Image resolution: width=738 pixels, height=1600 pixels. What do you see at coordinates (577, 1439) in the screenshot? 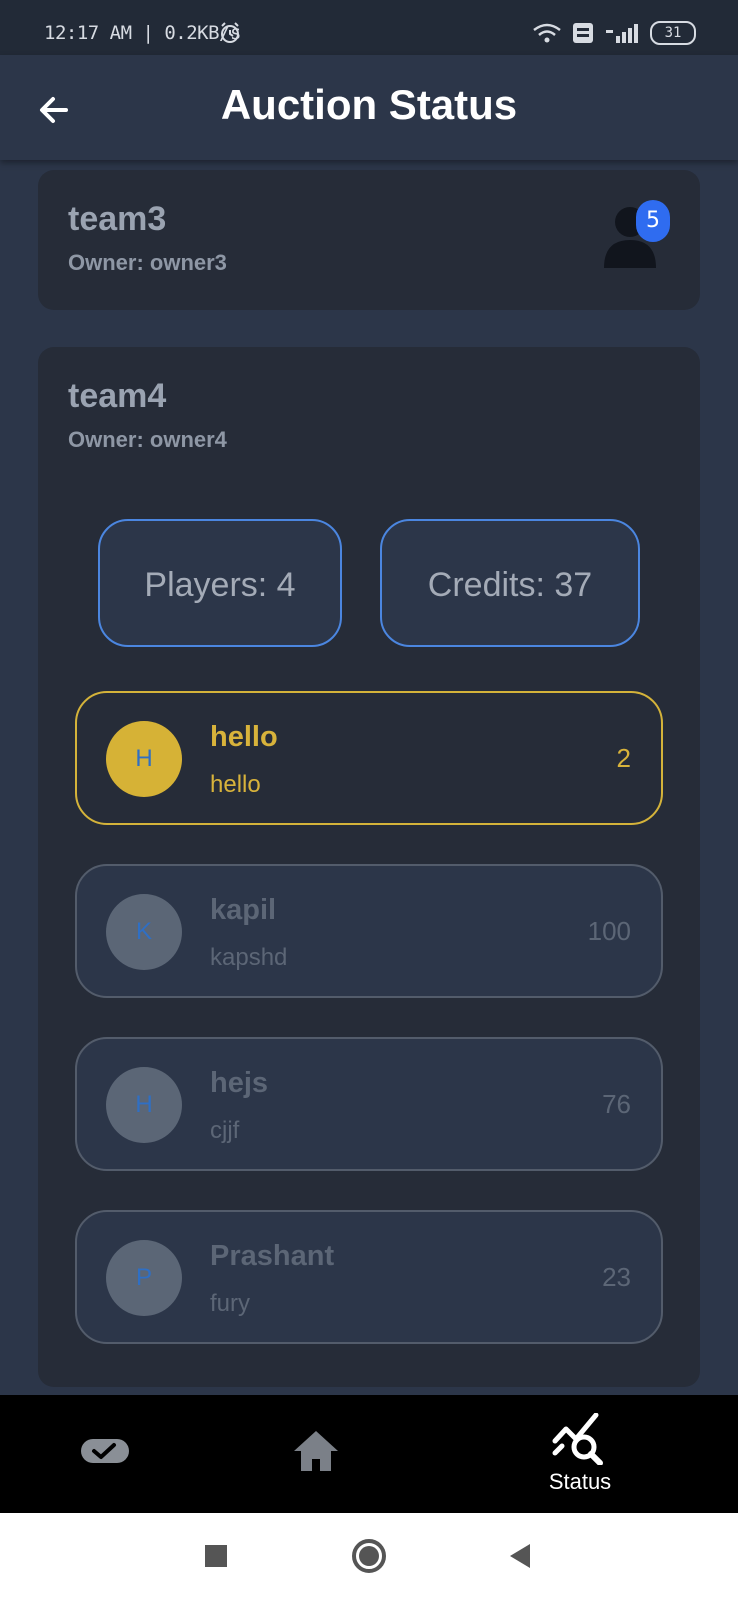
I see `status-icon` at bounding box center [577, 1439].